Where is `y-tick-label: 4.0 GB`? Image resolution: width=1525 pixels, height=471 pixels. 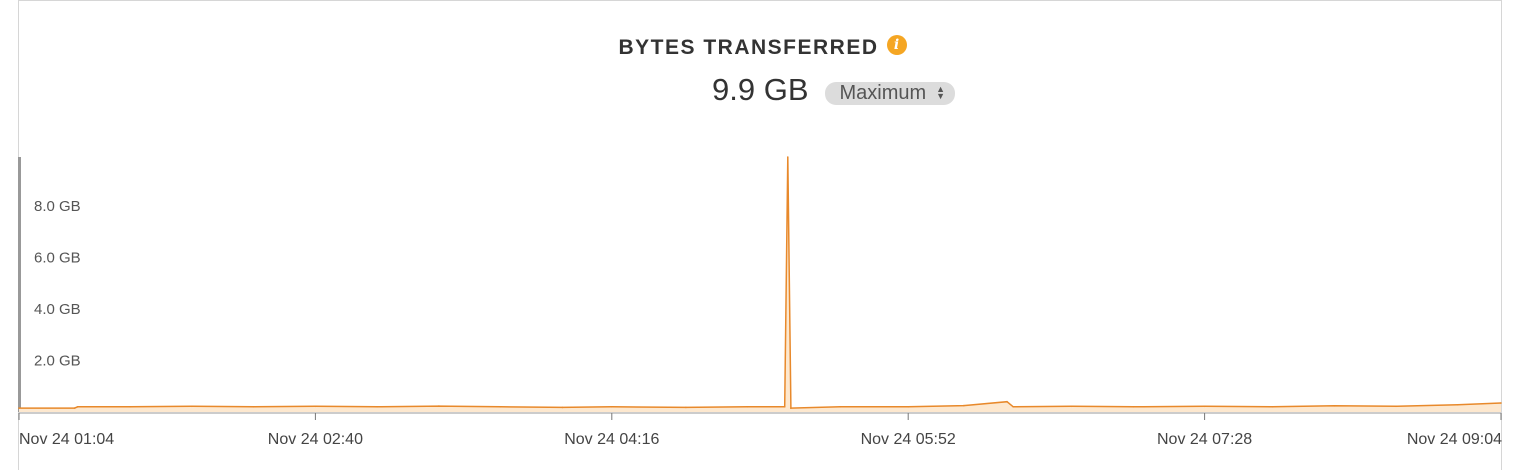
y-tick-label: 4.0 GB is located at coordinates (57, 309).